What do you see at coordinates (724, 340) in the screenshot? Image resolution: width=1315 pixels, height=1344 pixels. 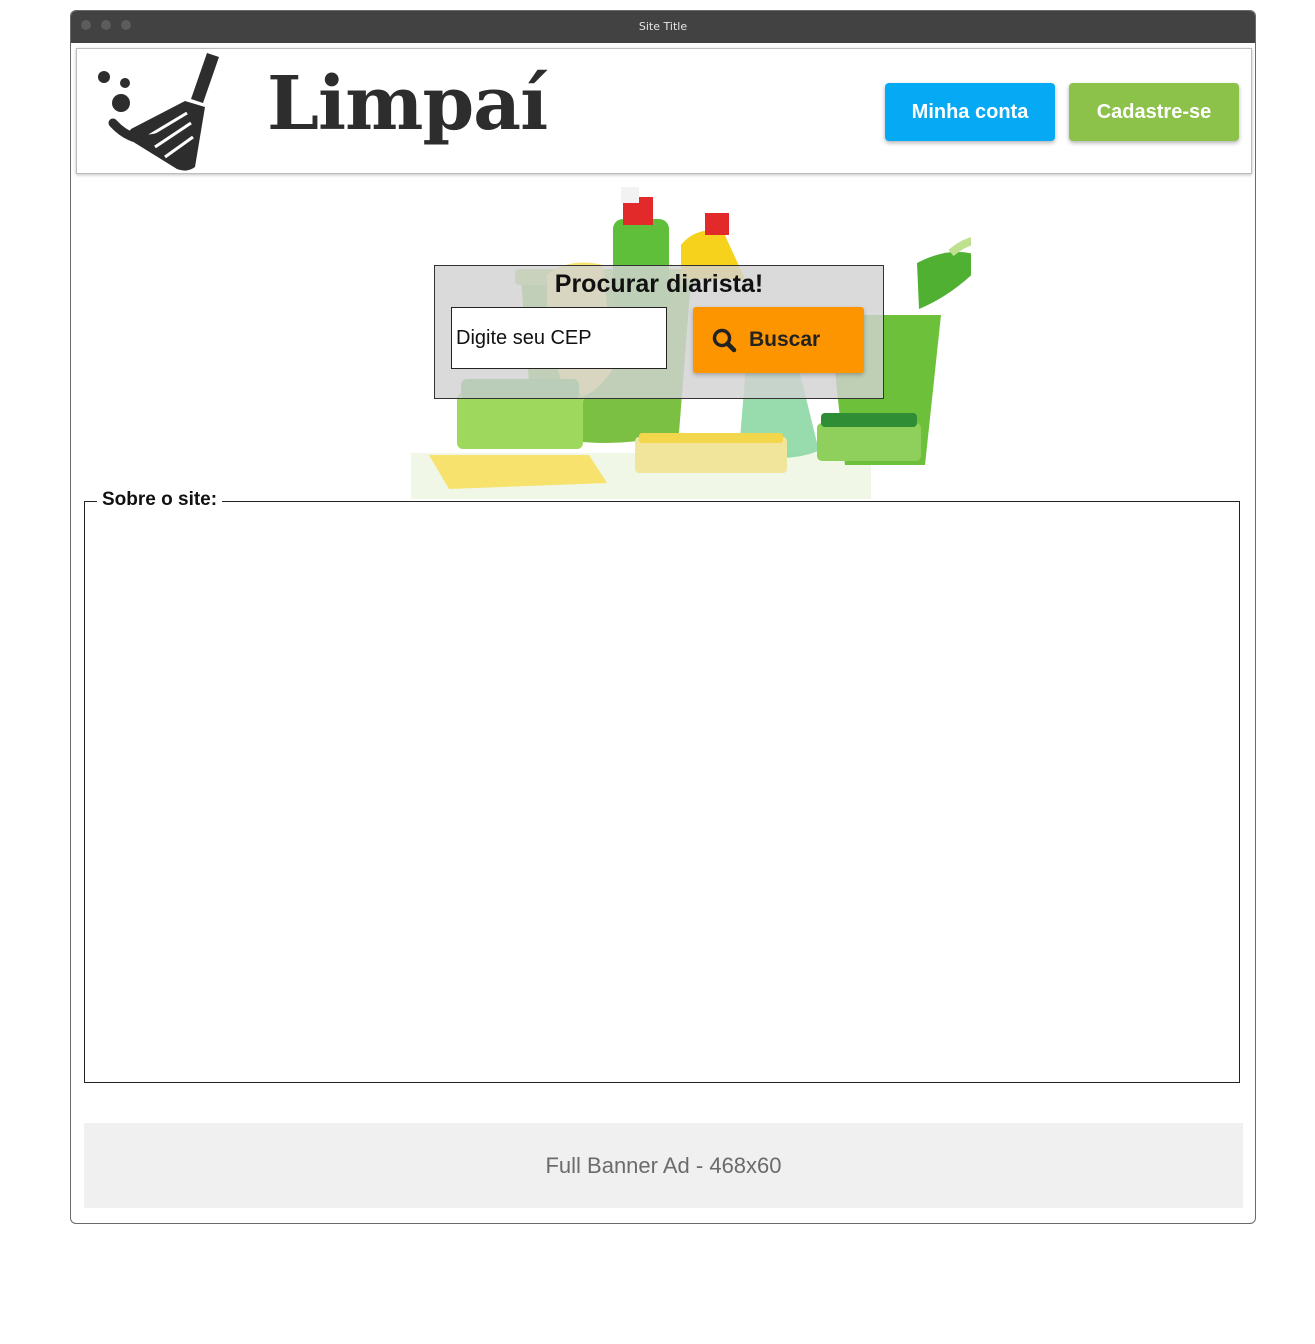 I see `search-icon` at bounding box center [724, 340].